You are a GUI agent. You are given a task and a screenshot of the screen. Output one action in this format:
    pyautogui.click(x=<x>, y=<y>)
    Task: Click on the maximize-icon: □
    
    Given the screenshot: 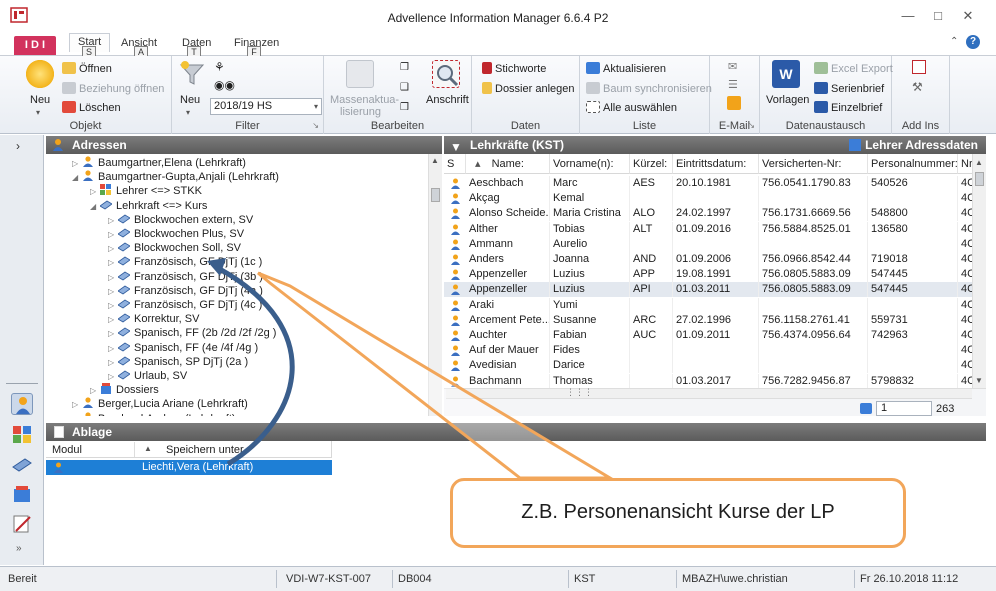 What is the action you would take?
    pyautogui.click(x=938, y=16)
    